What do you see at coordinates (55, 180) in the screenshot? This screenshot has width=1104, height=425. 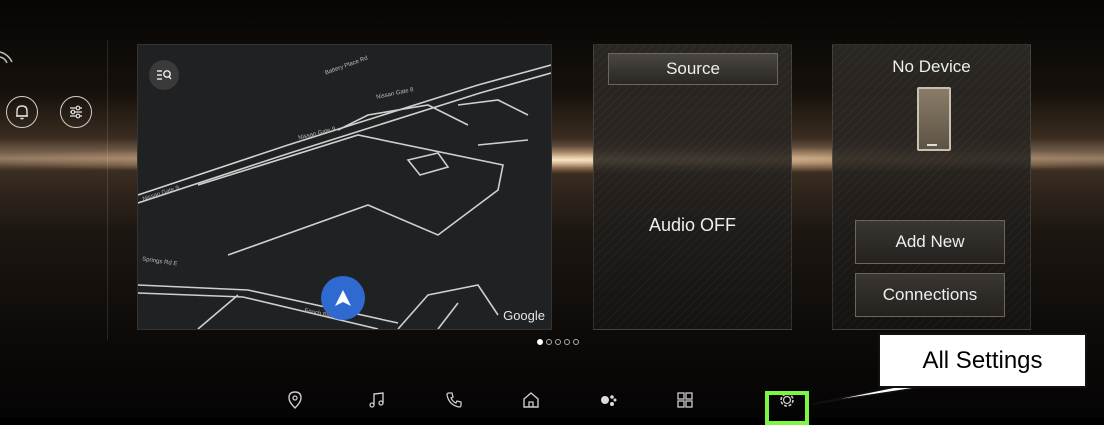 I see `left-quick-bar` at bounding box center [55, 180].